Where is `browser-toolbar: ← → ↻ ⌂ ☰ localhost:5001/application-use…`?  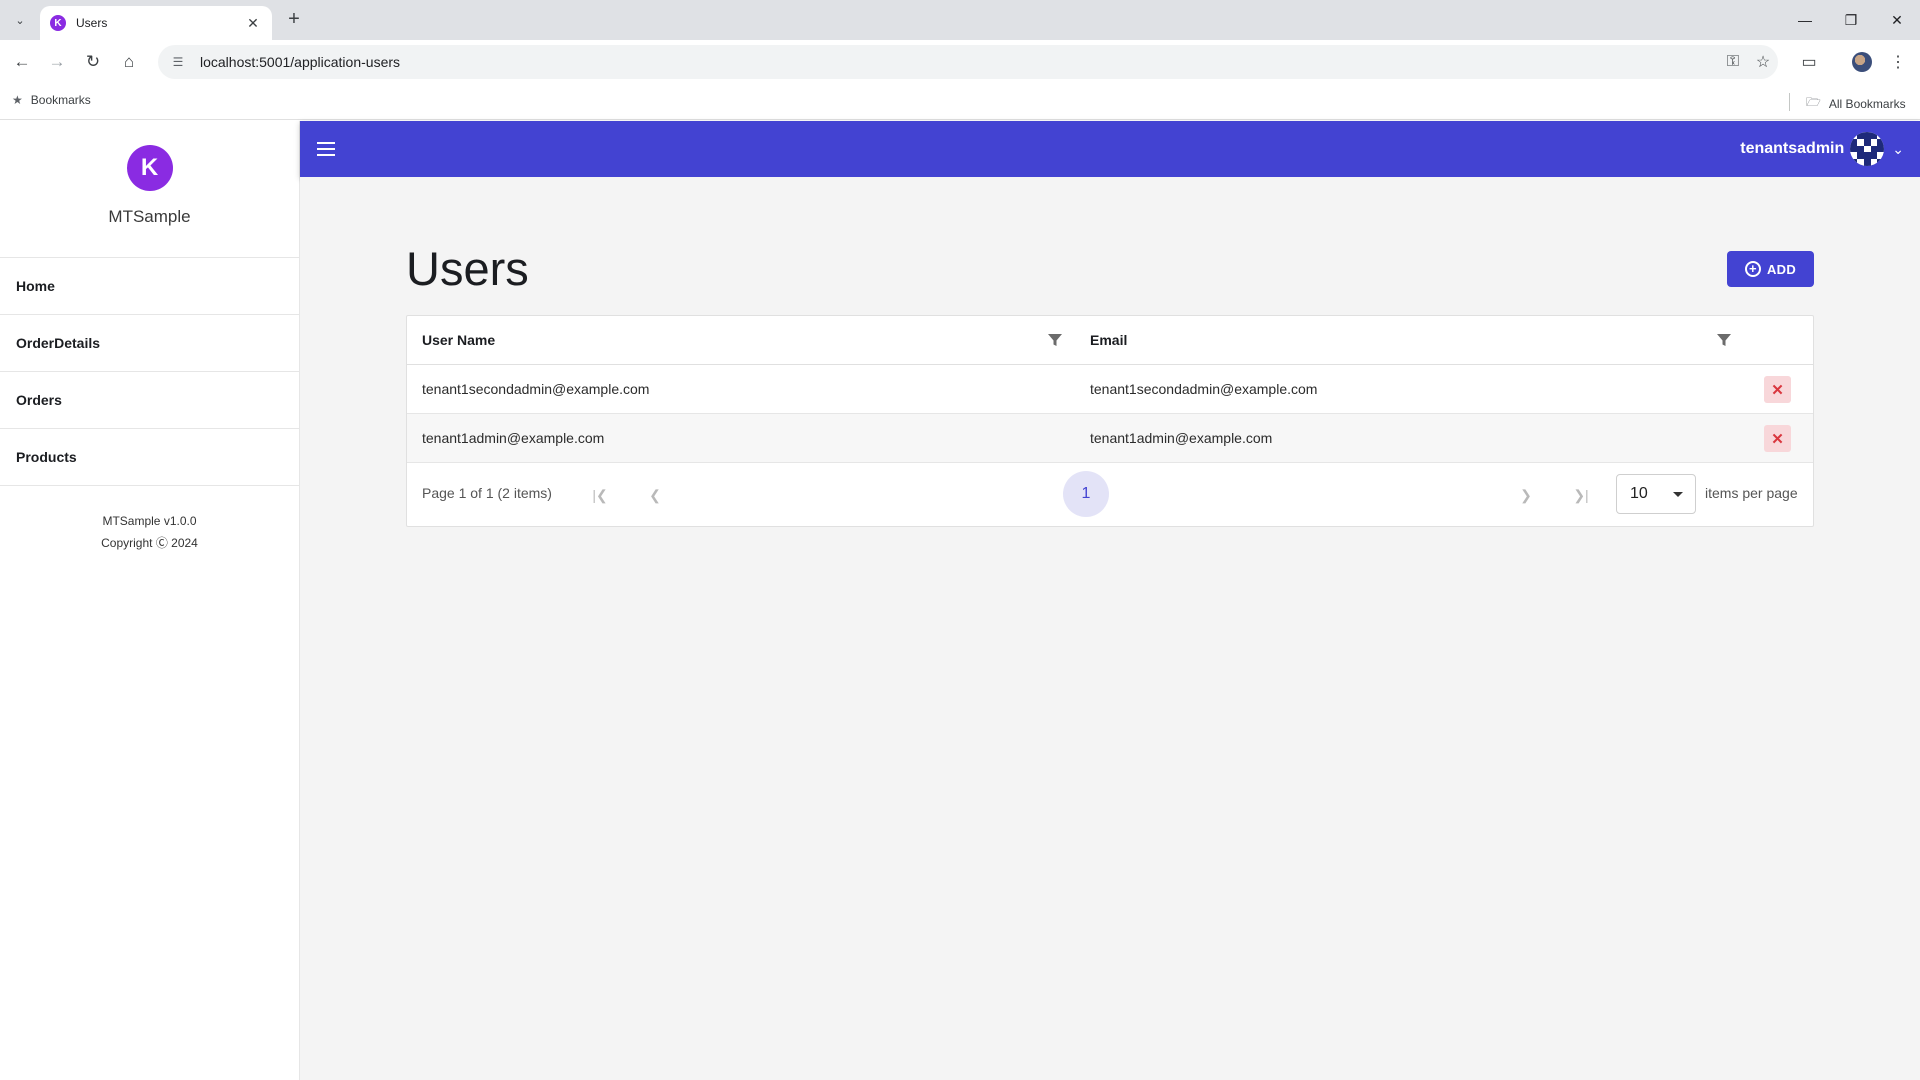 browser-toolbar: ← → ↻ ⌂ ☰ localhost:5001/application-use… is located at coordinates (960, 62).